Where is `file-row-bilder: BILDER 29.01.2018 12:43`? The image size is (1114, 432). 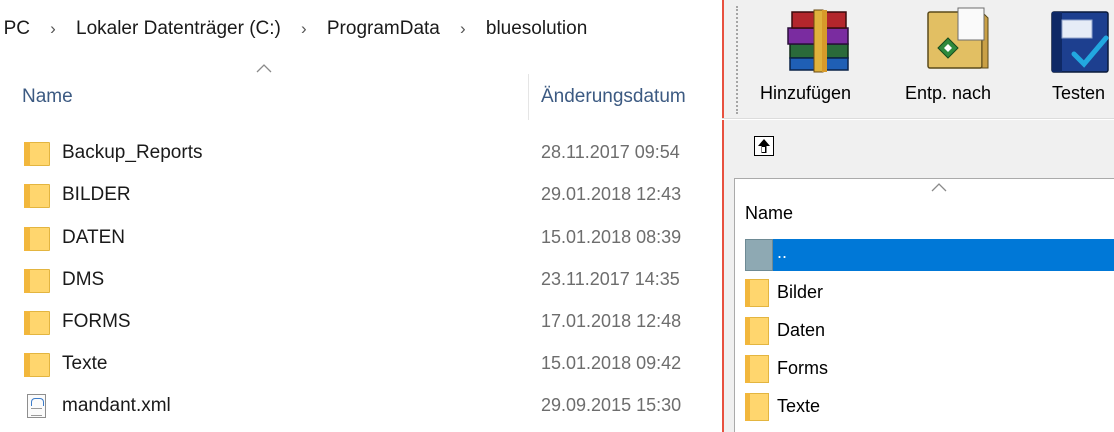 file-row-bilder: BILDER 29.01.2018 12:43 is located at coordinates (361, 196).